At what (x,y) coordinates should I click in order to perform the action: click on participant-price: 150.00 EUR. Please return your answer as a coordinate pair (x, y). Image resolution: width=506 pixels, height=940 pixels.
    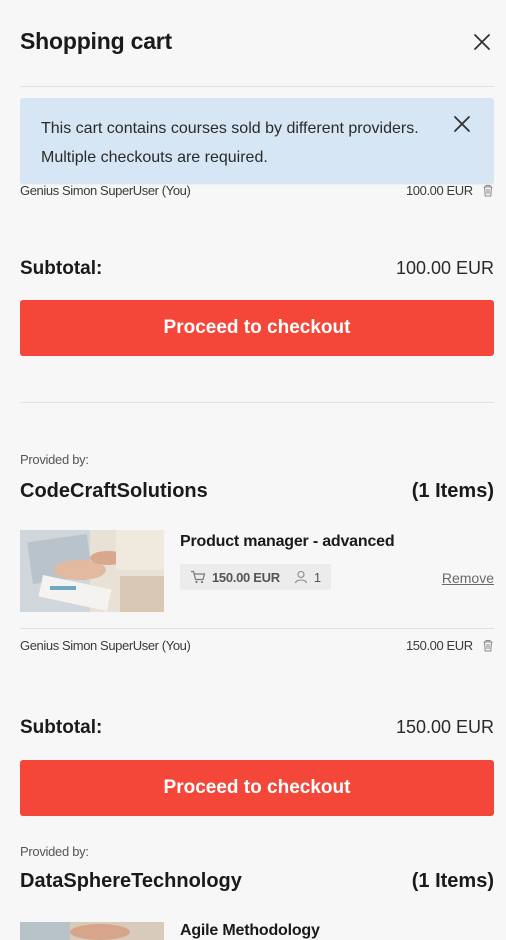
    Looking at the image, I should click on (439, 645).